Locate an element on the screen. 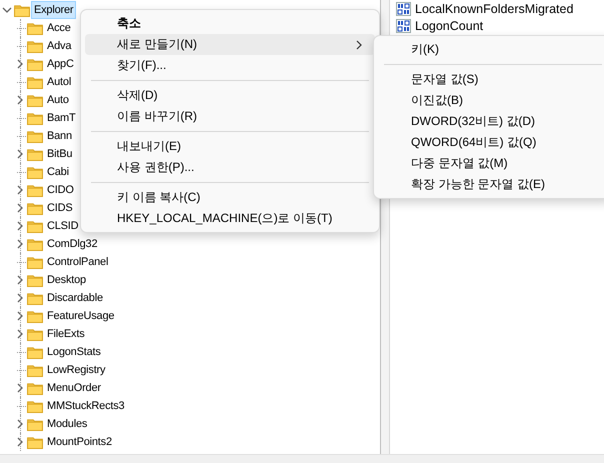 This screenshot has width=604, height=463. menu-item: 다중 문자열 값(M) is located at coordinates (491, 163).